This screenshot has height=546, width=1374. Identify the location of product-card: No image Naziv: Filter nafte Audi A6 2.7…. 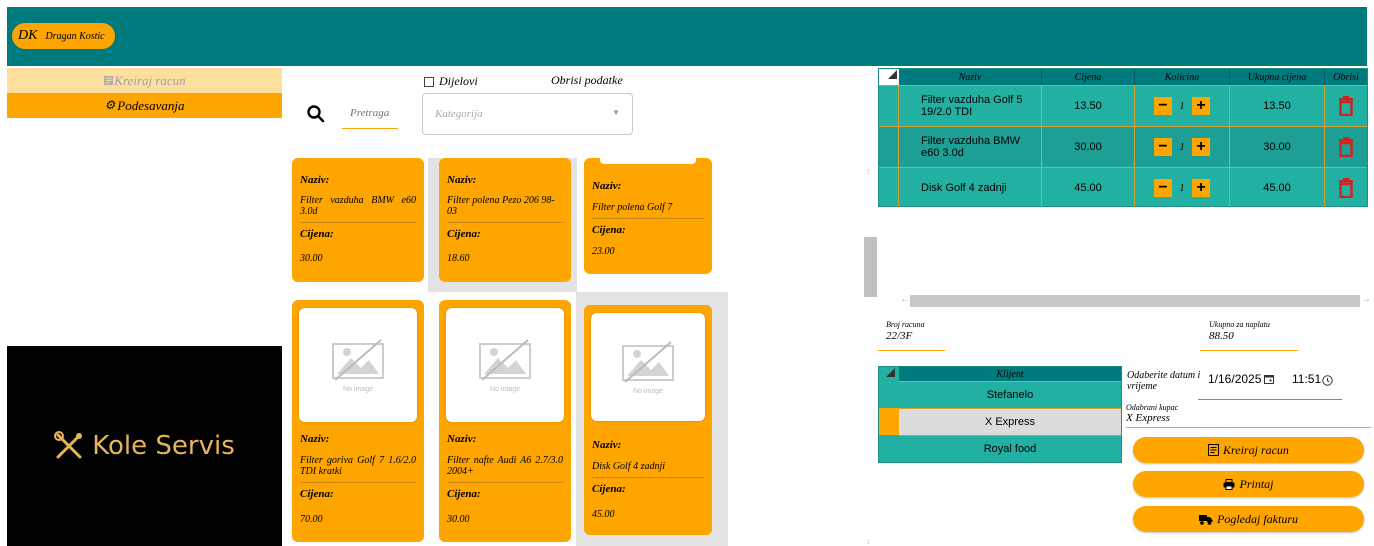
(505, 421).